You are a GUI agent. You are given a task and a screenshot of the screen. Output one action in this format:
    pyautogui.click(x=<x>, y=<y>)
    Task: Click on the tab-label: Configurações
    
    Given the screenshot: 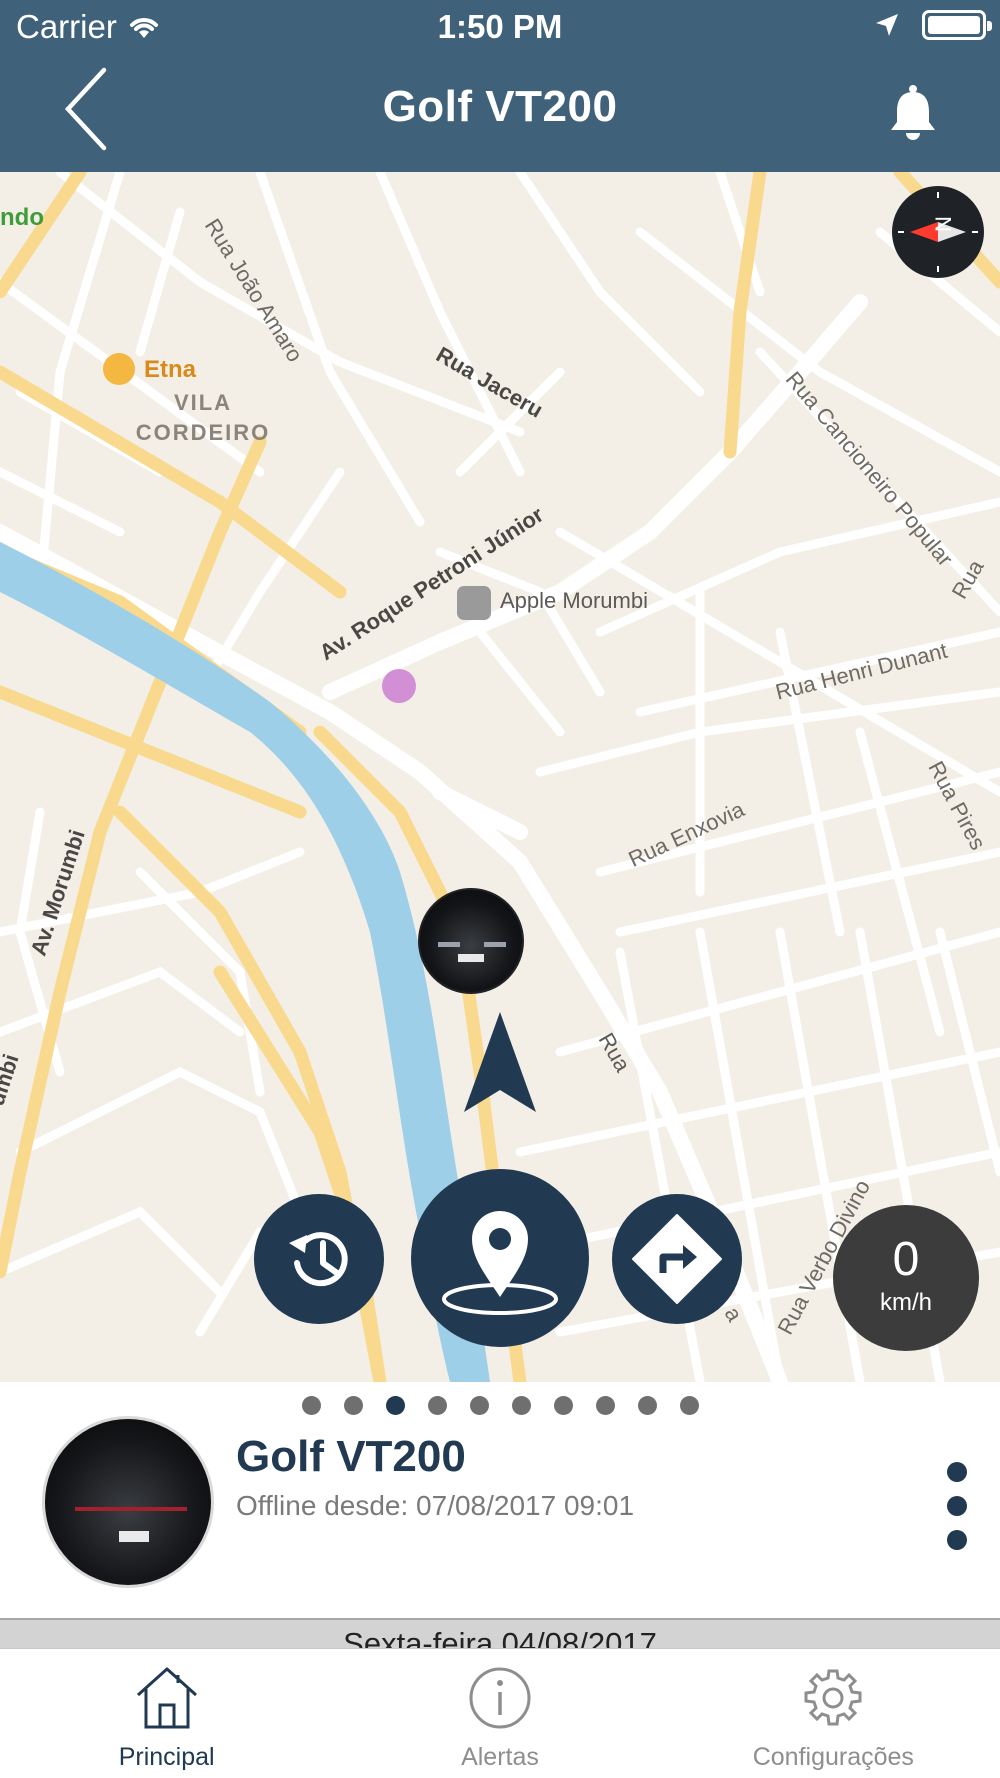 What is the action you would take?
    pyautogui.click(x=833, y=1757)
    